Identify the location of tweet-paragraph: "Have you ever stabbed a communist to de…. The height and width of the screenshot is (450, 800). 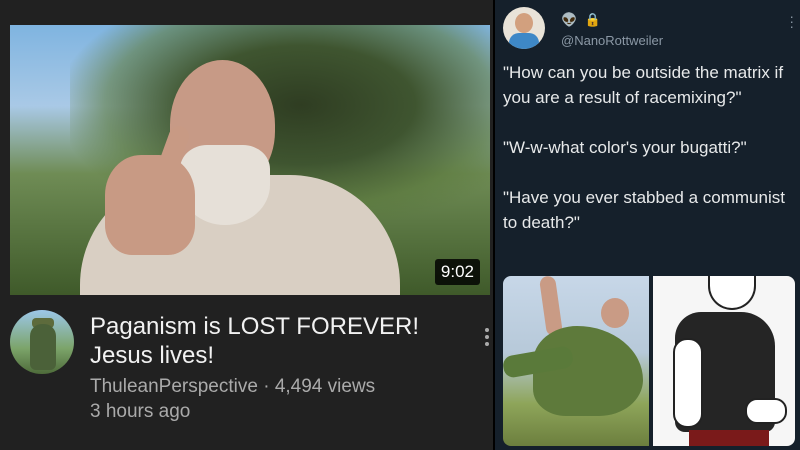
(644, 210).